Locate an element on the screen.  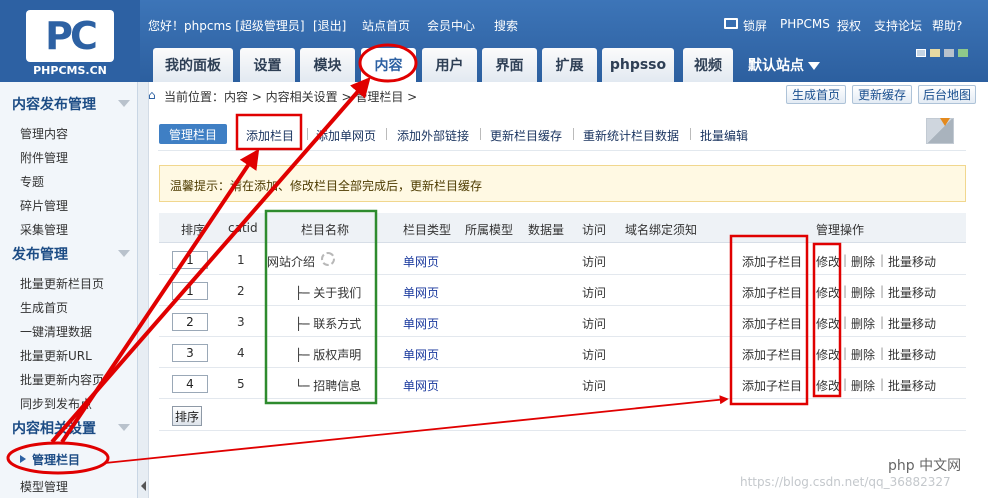
notice-box: 温馨提示：请在添加、修改栏目全部完成后，更新栏目缓存 is located at coordinates (562, 183).